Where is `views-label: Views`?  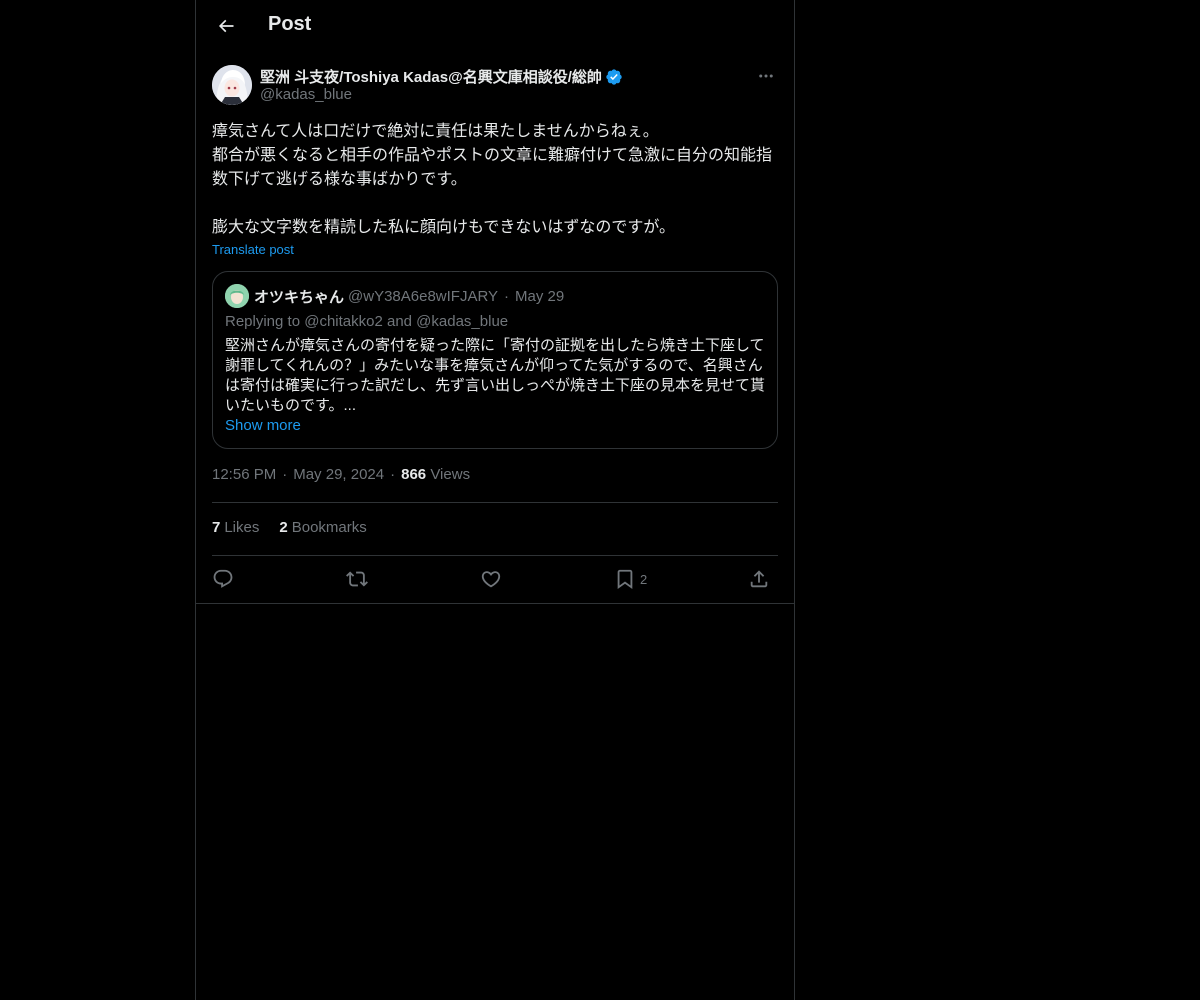
views-label: Views is located at coordinates (450, 474).